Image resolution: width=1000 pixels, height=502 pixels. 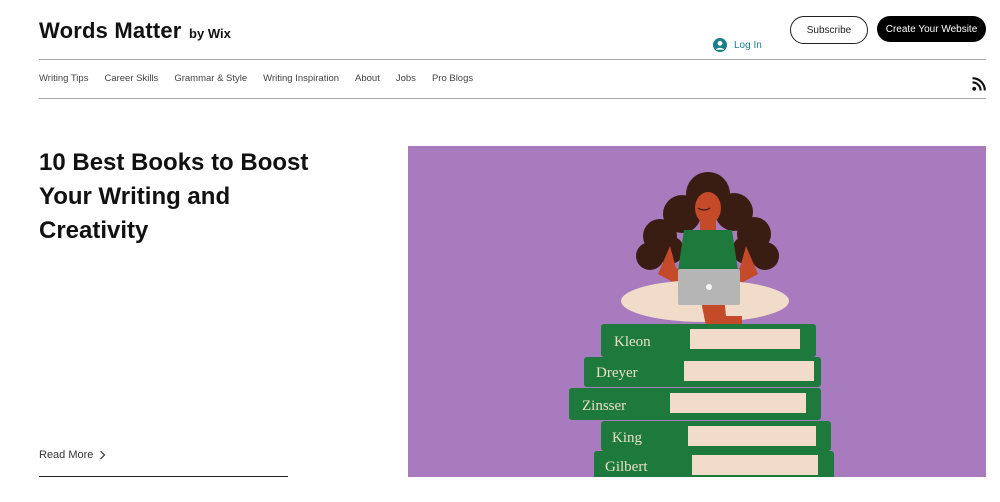 What do you see at coordinates (512, 98) in the screenshot?
I see `nav-divider` at bounding box center [512, 98].